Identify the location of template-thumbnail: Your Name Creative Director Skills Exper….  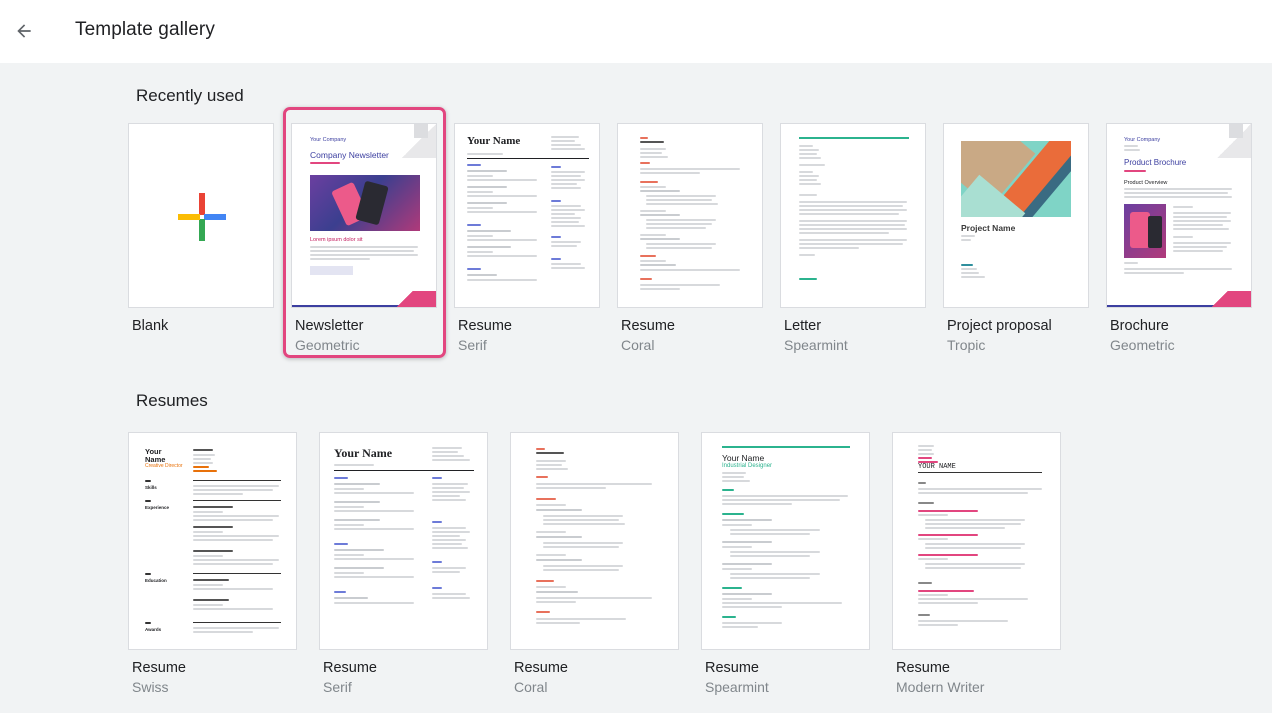
(212, 541).